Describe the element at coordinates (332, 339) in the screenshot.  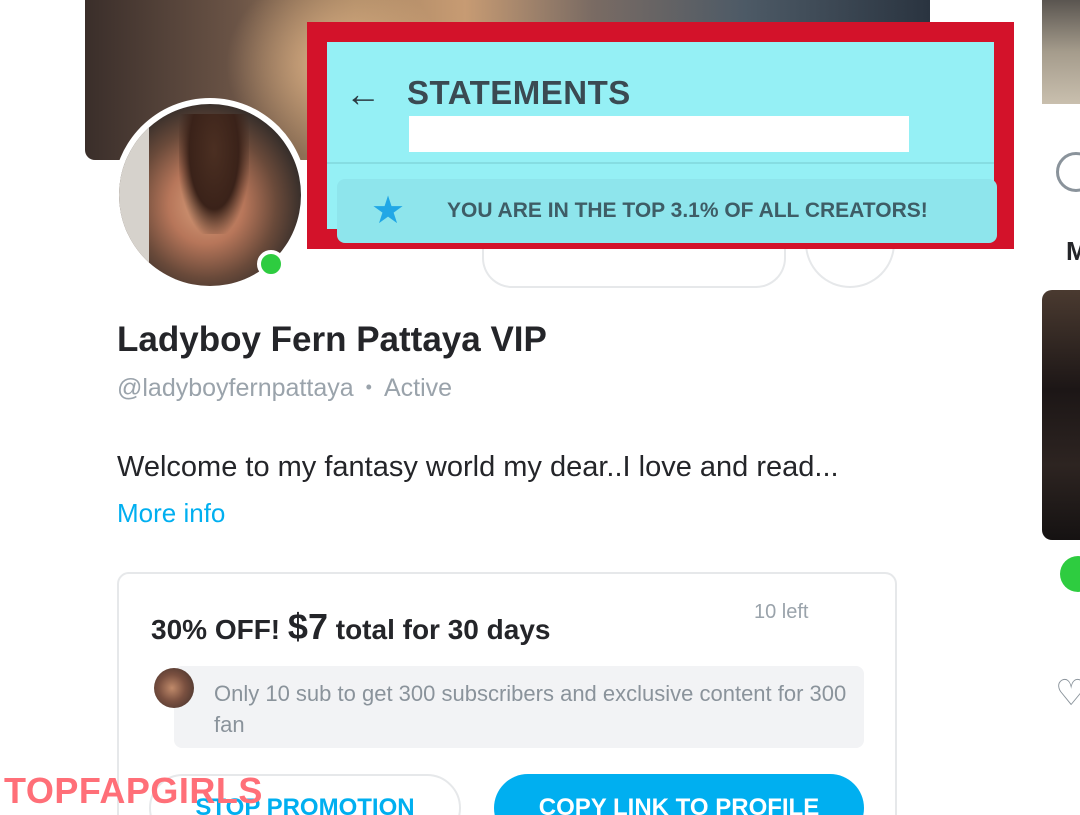
I see `profile-name: Ladyboy Fern Pattaya VIP` at that location.